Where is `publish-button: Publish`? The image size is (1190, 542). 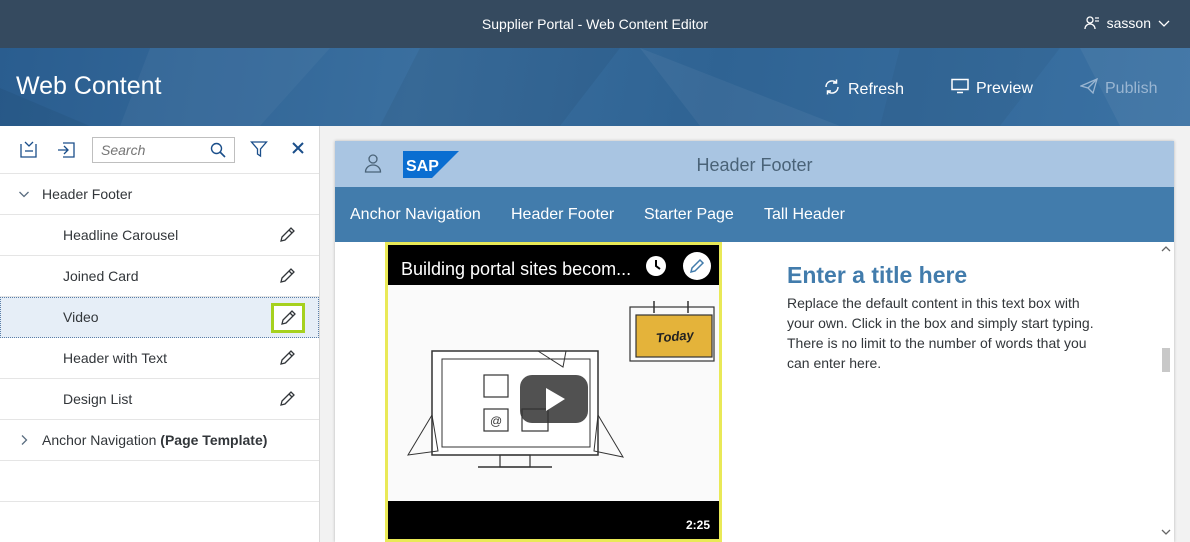
publish-button: Publish is located at coordinates (1118, 88).